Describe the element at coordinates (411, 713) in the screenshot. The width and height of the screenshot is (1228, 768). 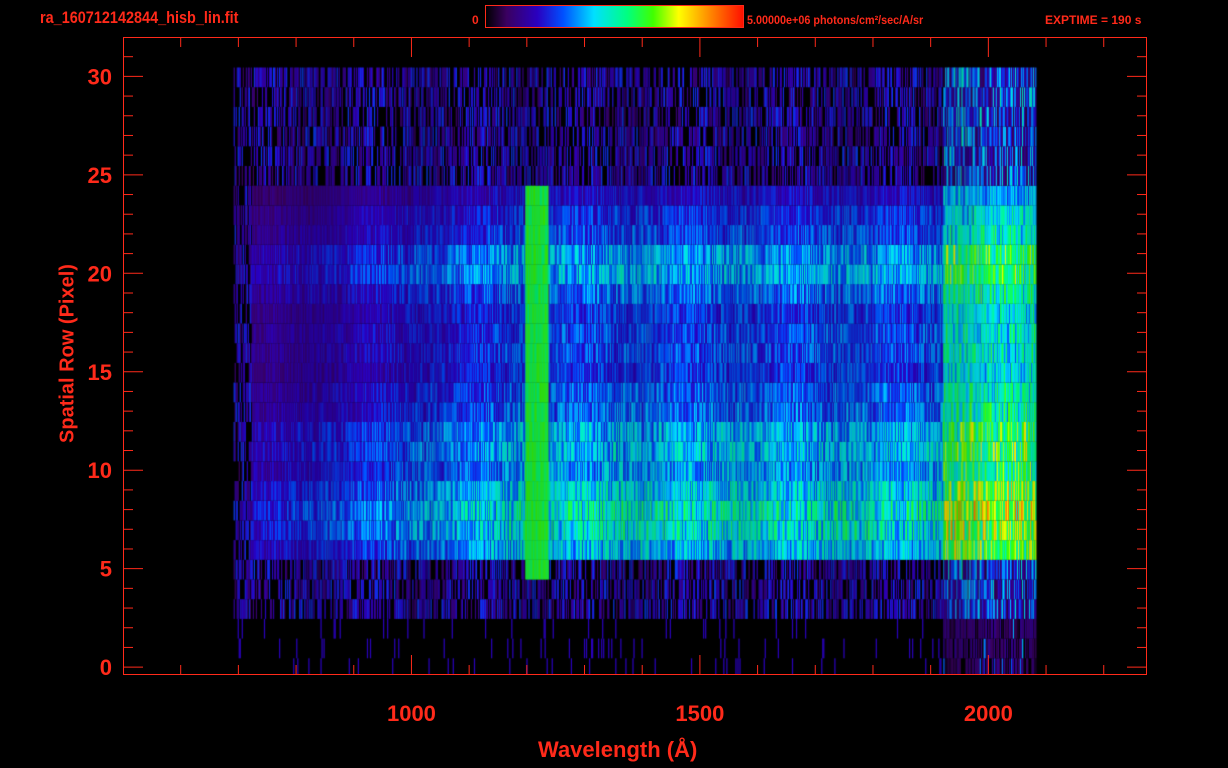
I see `x-tick-label: 1000` at that location.